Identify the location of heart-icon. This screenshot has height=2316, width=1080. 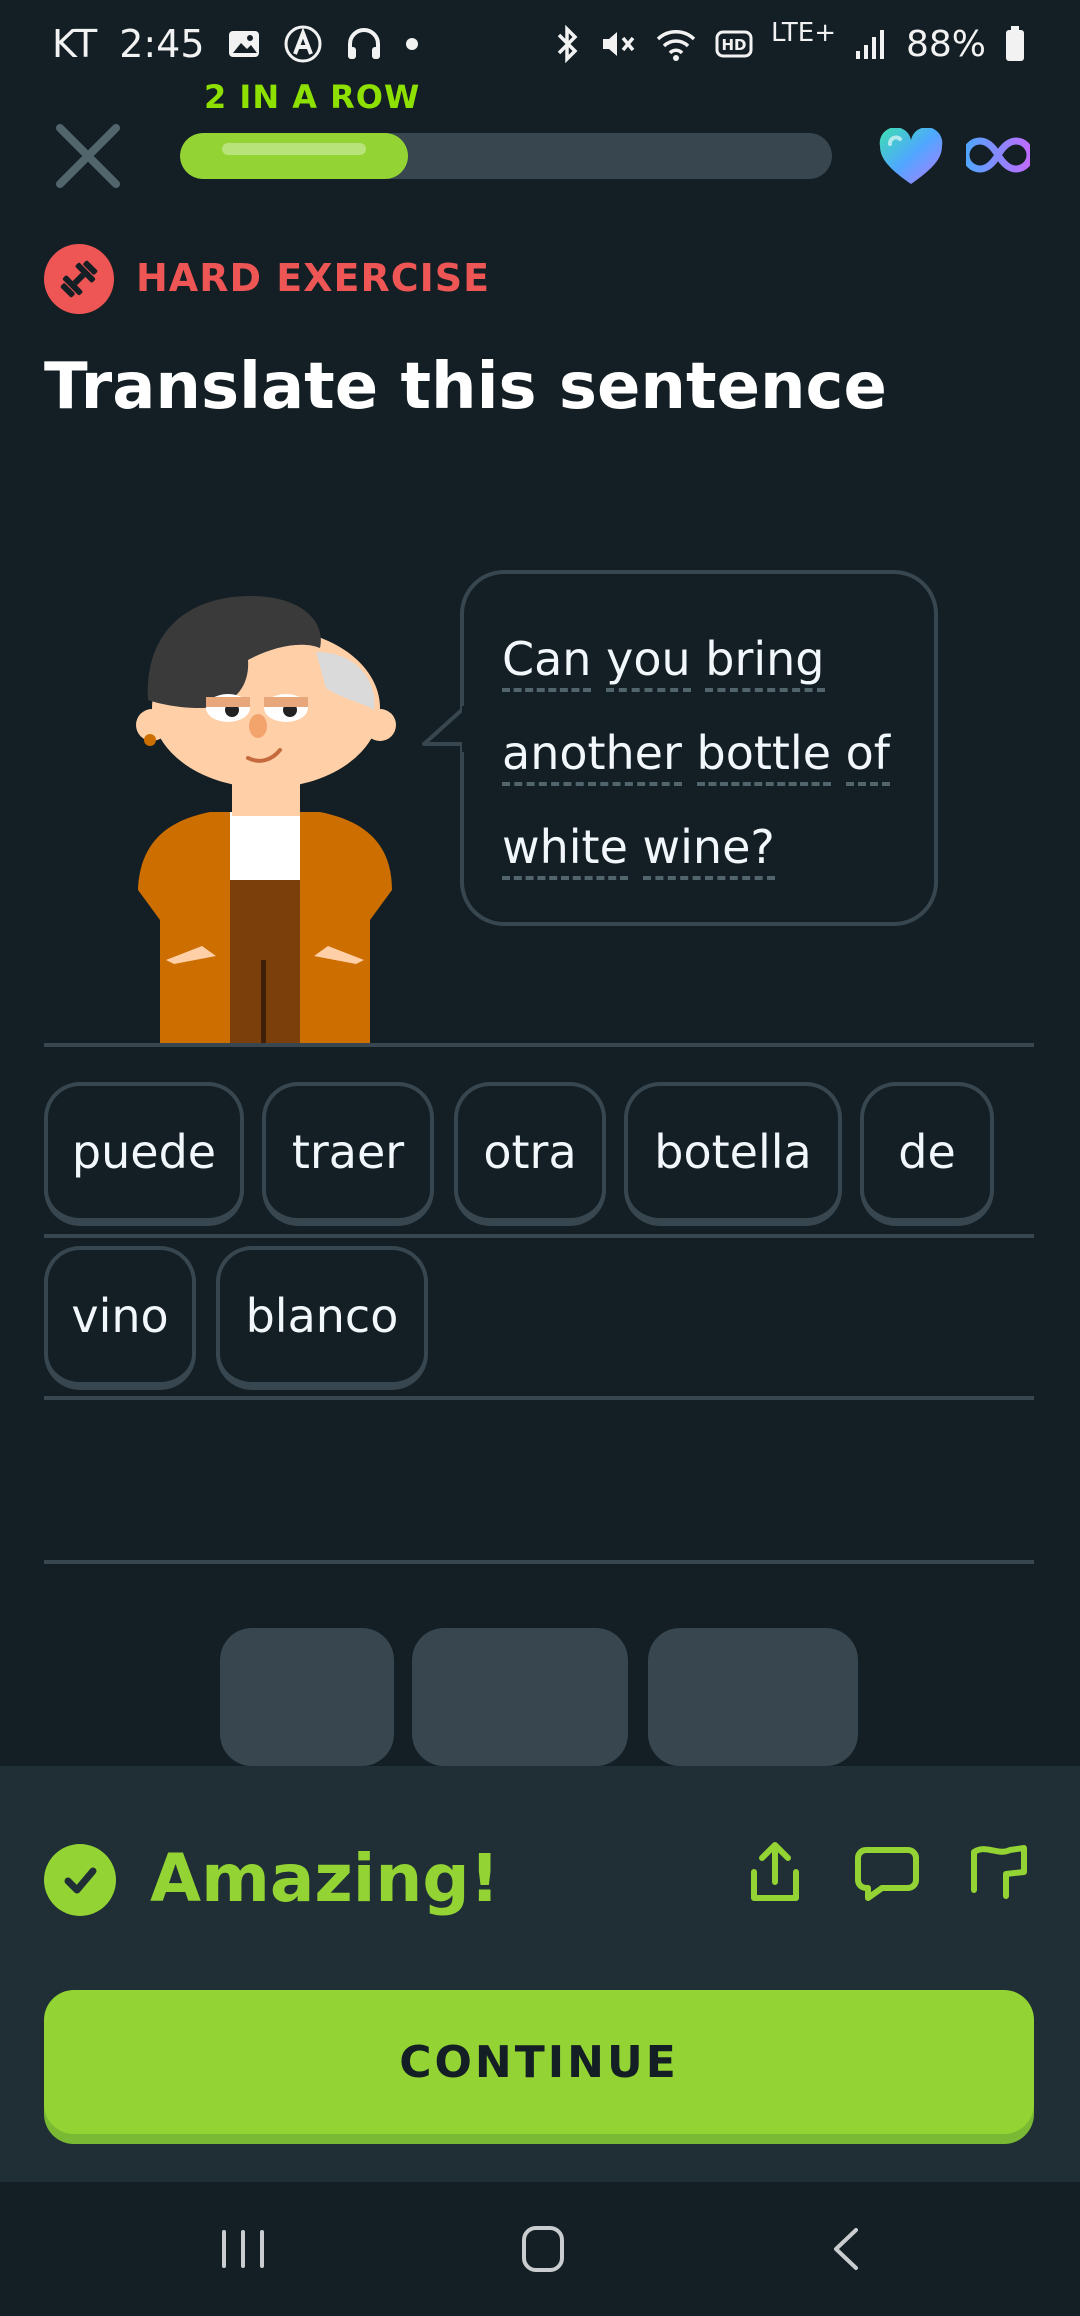
(911, 155).